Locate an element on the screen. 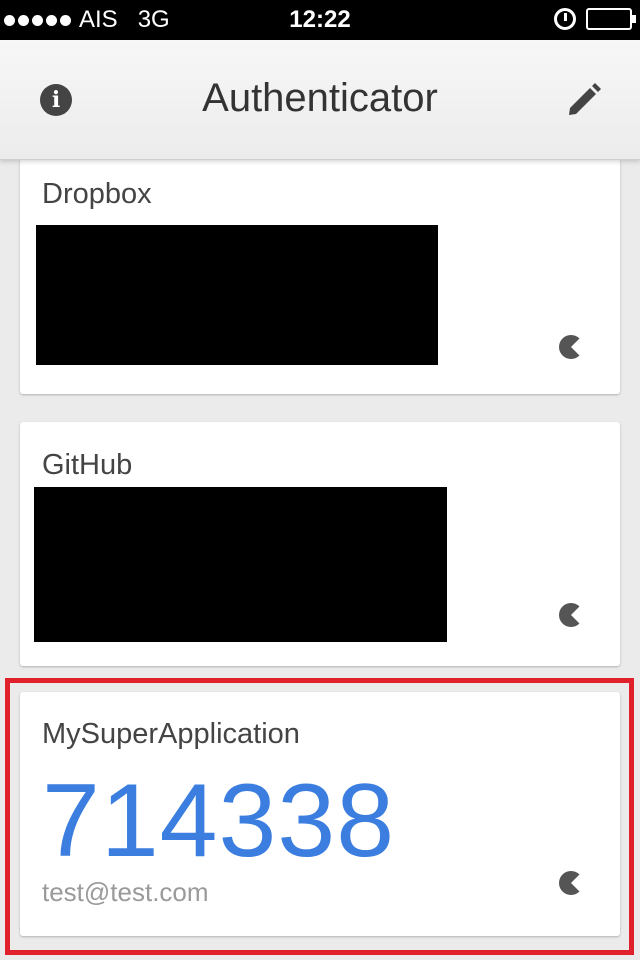 The width and height of the screenshot is (640, 960). status-right is located at coordinates (595, 19).